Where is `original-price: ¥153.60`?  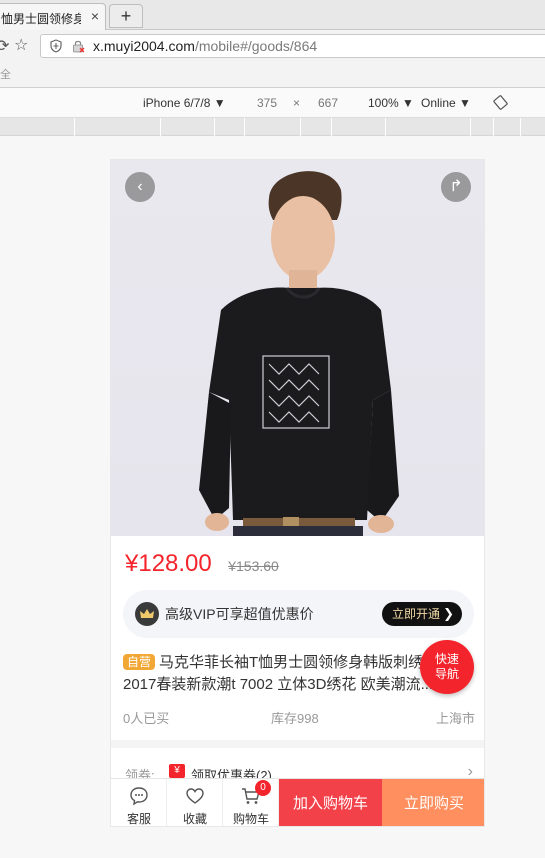 original-price: ¥153.60 is located at coordinates (253, 566).